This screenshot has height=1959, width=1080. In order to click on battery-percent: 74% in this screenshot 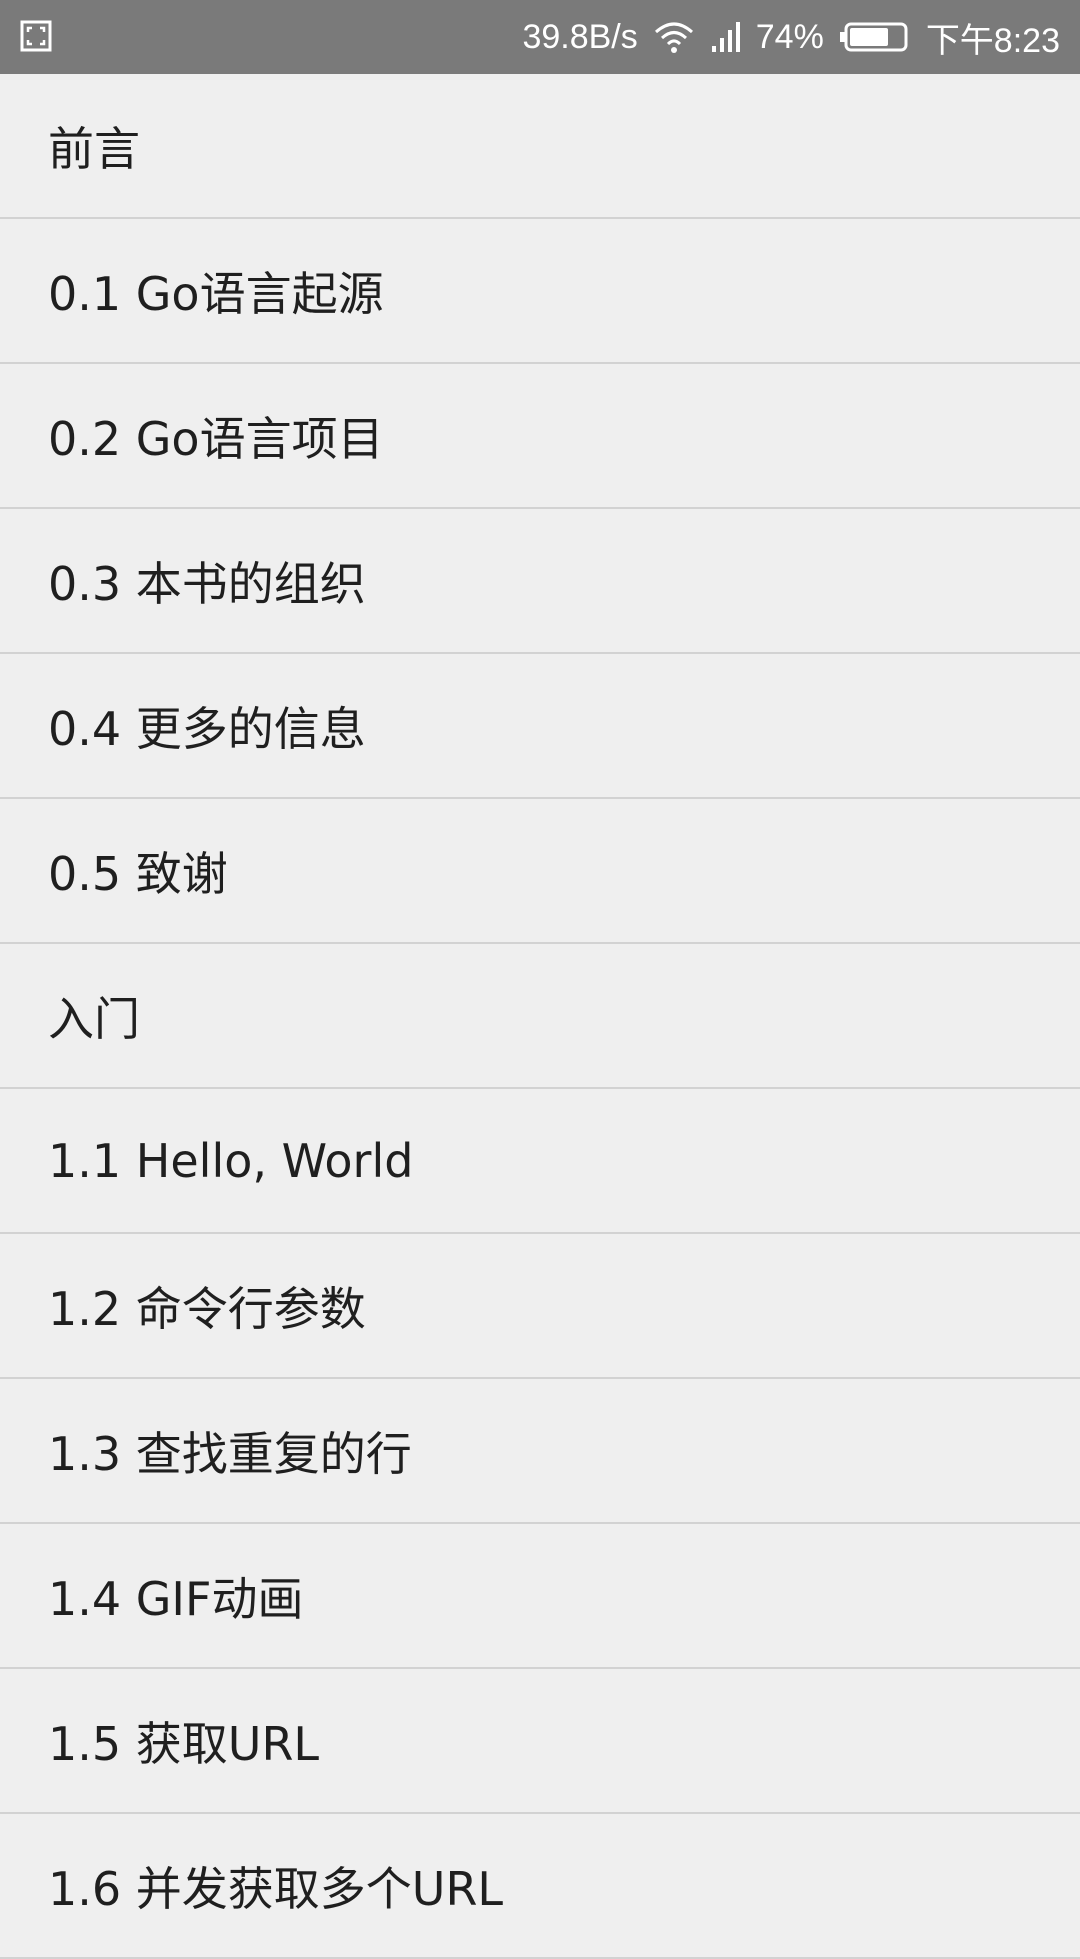, I will do `click(789, 36)`.